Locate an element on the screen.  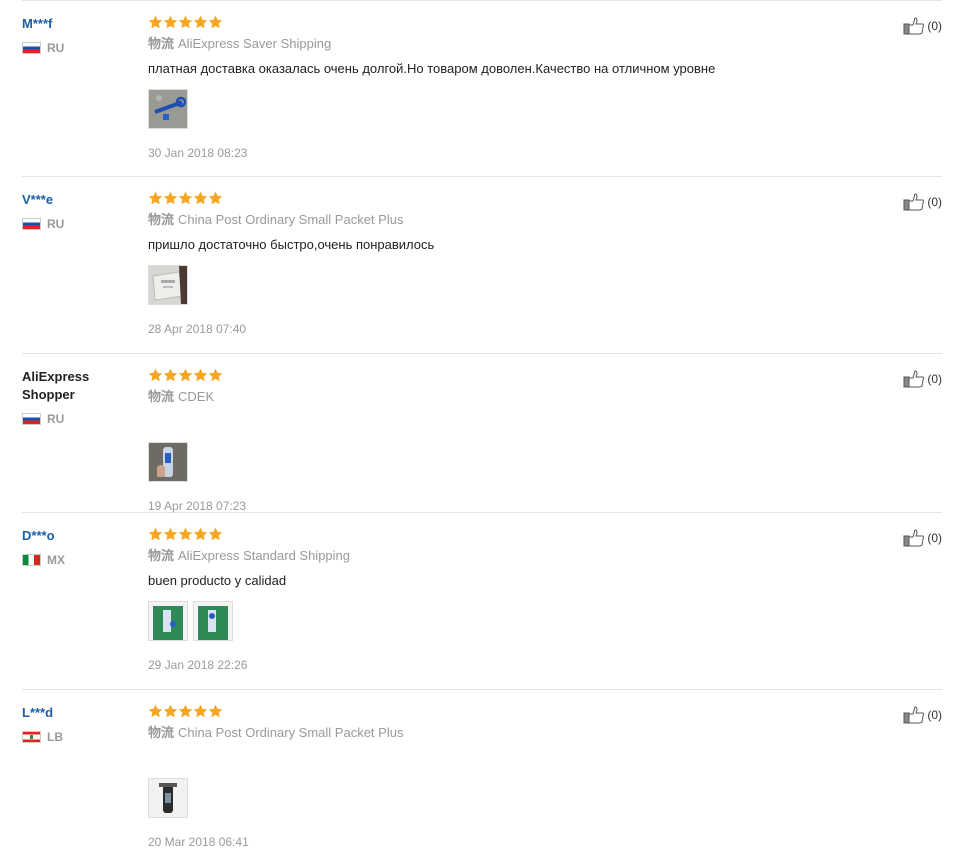
country-code: MX is located at coordinates (56, 560).